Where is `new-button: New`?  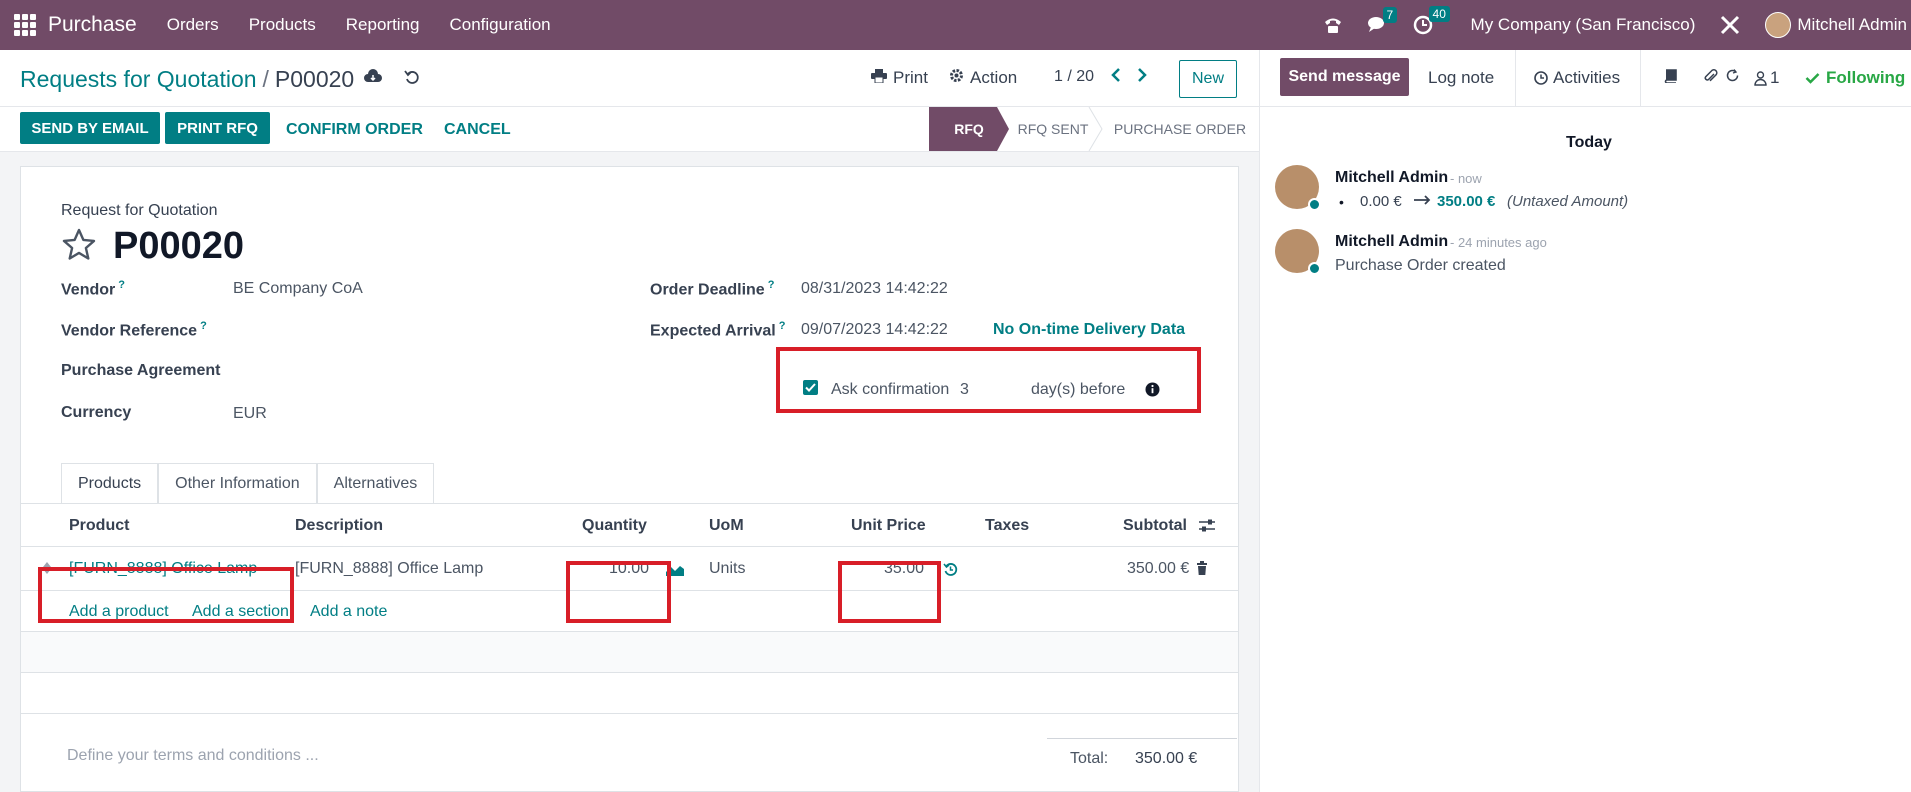 new-button: New is located at coordinates (1208, 79).